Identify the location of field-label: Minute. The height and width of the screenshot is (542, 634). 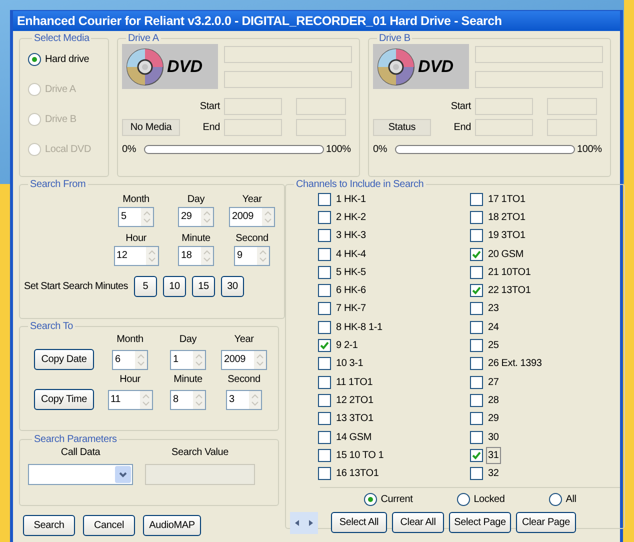
(188, 380).